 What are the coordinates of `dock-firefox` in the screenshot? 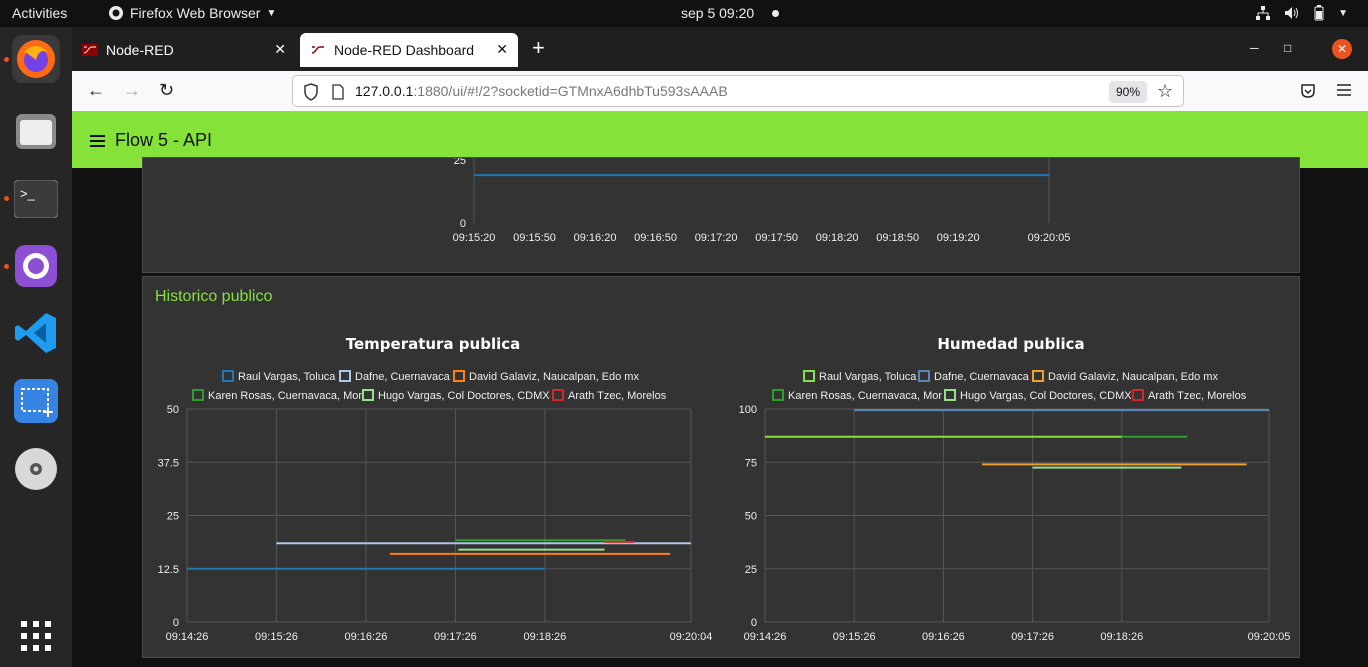 It's located at (36, 59).